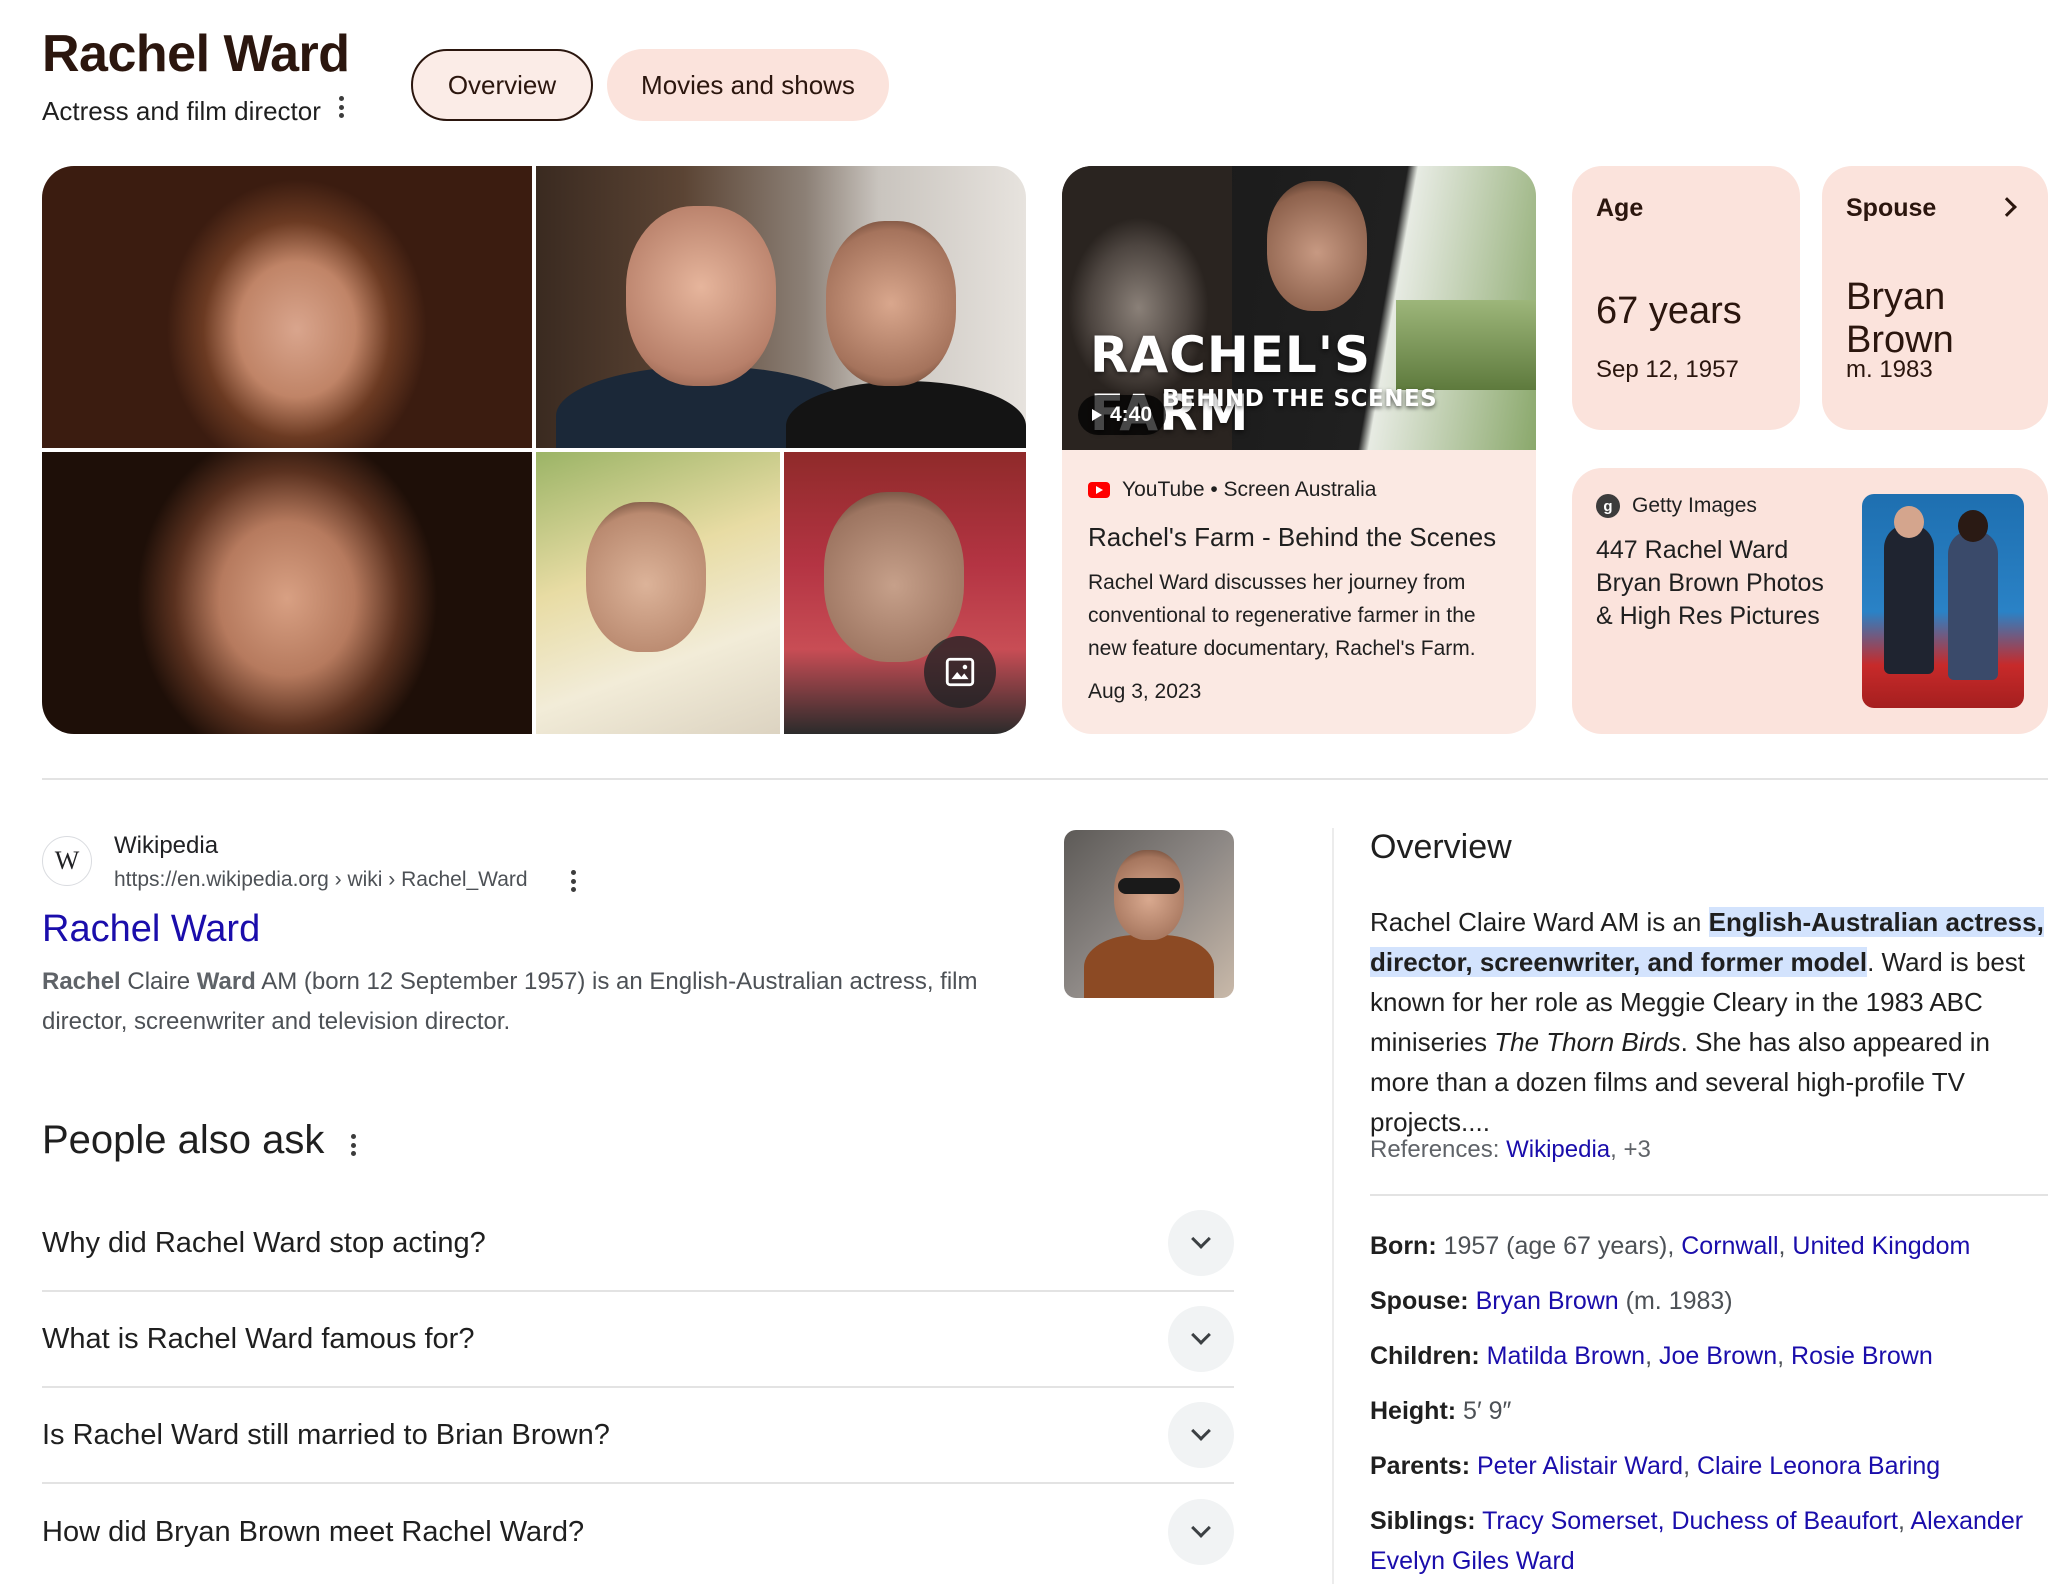 This screenshot has height=1584, width=2066. Describe the element at coordinates (196, 54) in the screenshot. I see `entity-title: Rachel Ward` at that location.